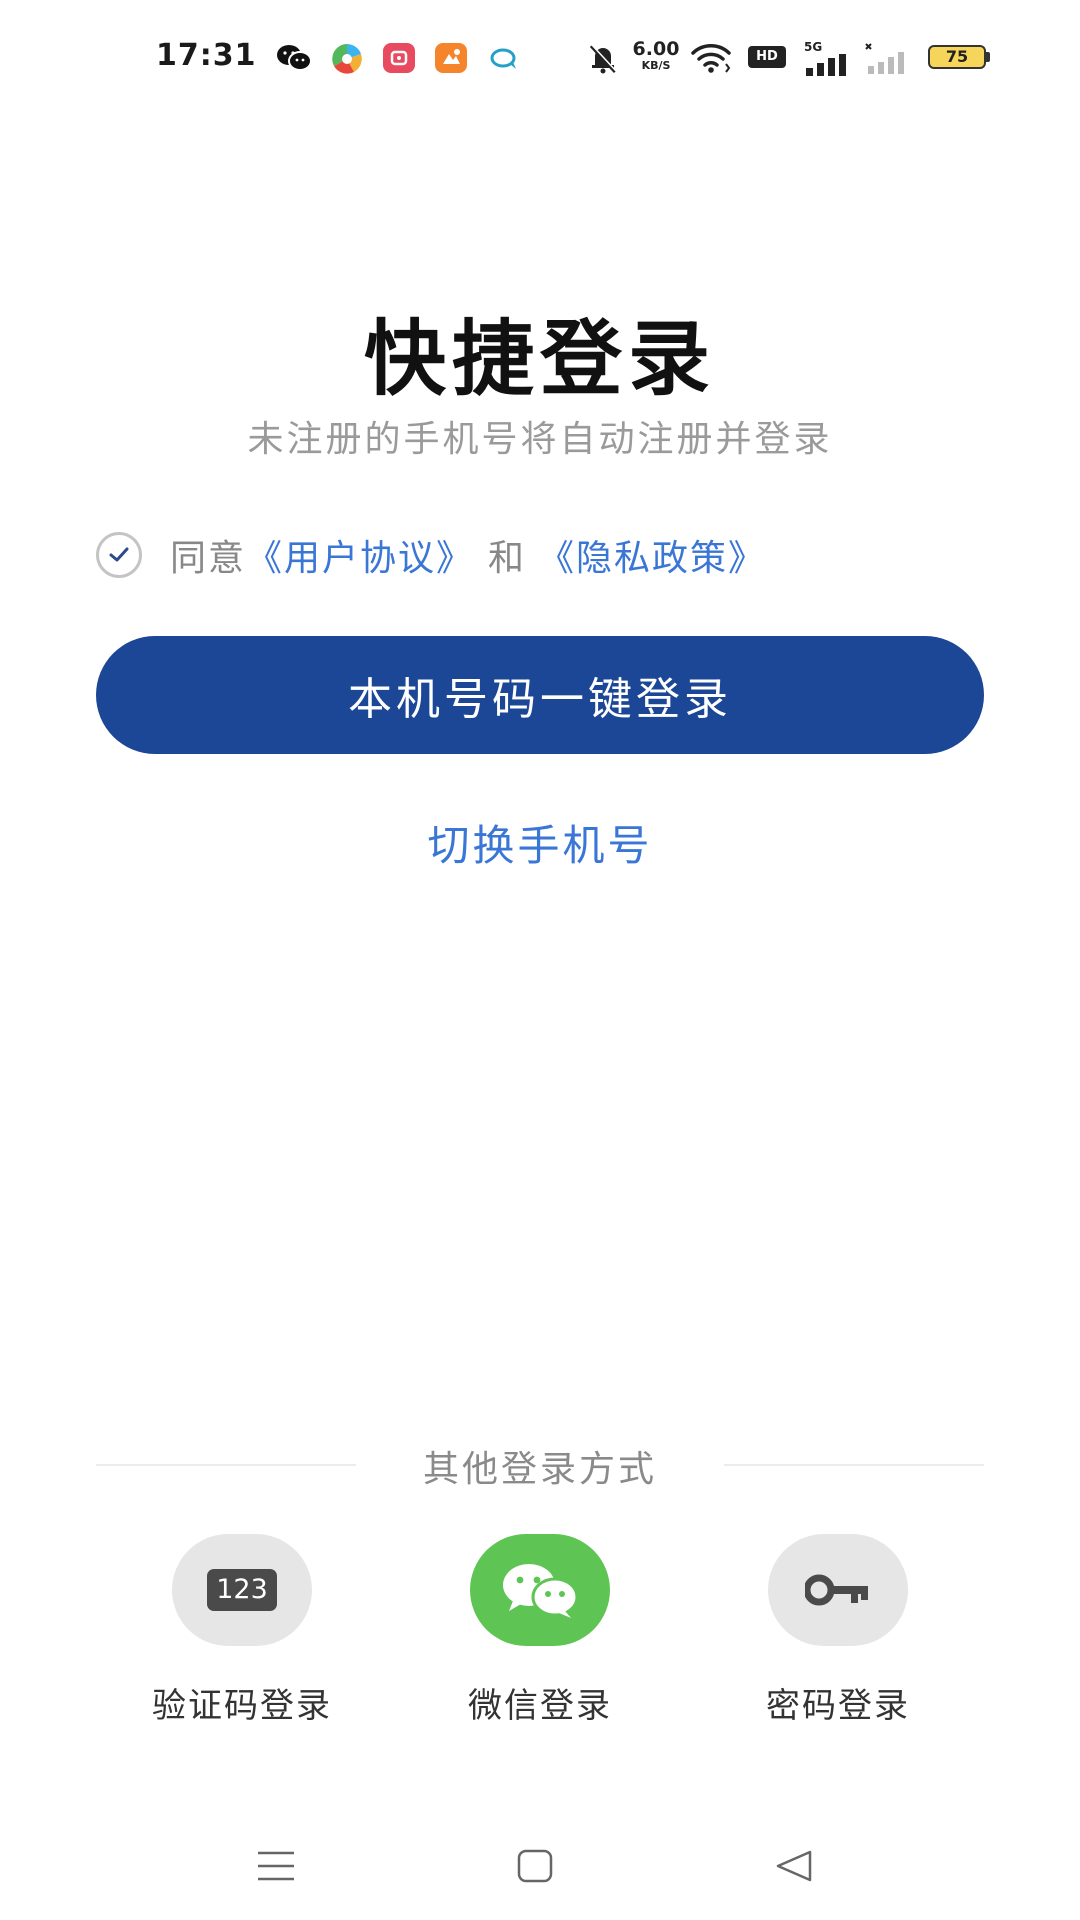 The width and height of the screenshot is (1080, 1920). Describe the element at coordinates (838, 1706) in the screenshot. I see `password-login-label: 密码登录` at that location.